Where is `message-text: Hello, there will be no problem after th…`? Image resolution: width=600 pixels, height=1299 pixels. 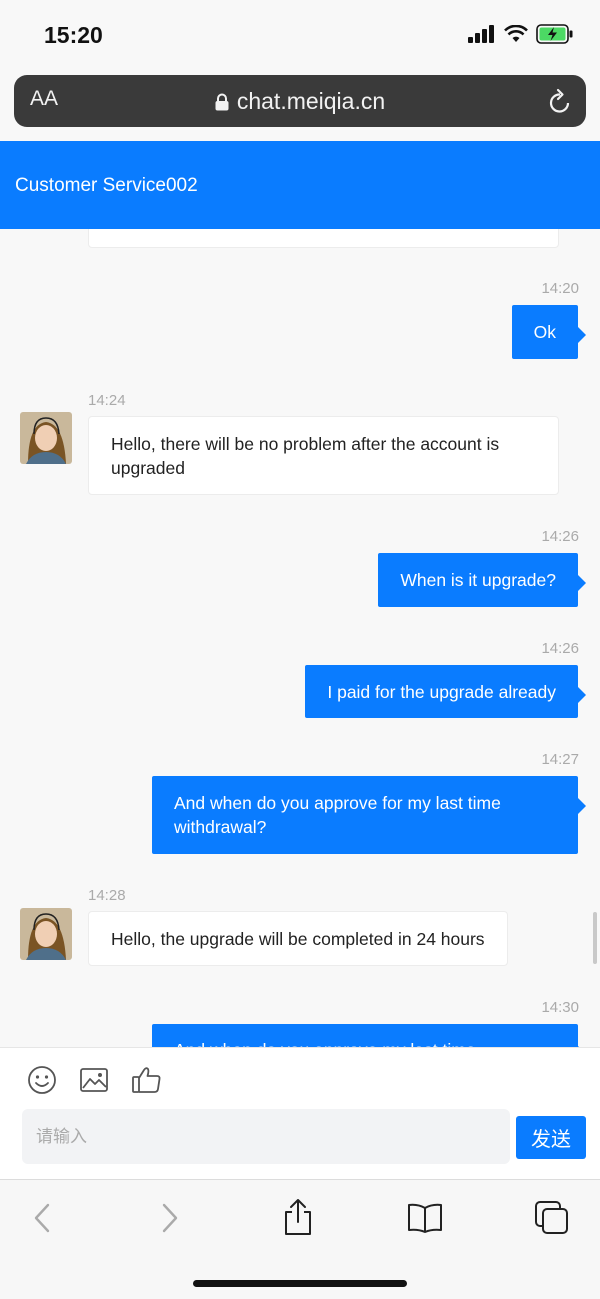
message-text: Hello, there will be no problem after th… is located at coordinates (305, 455).